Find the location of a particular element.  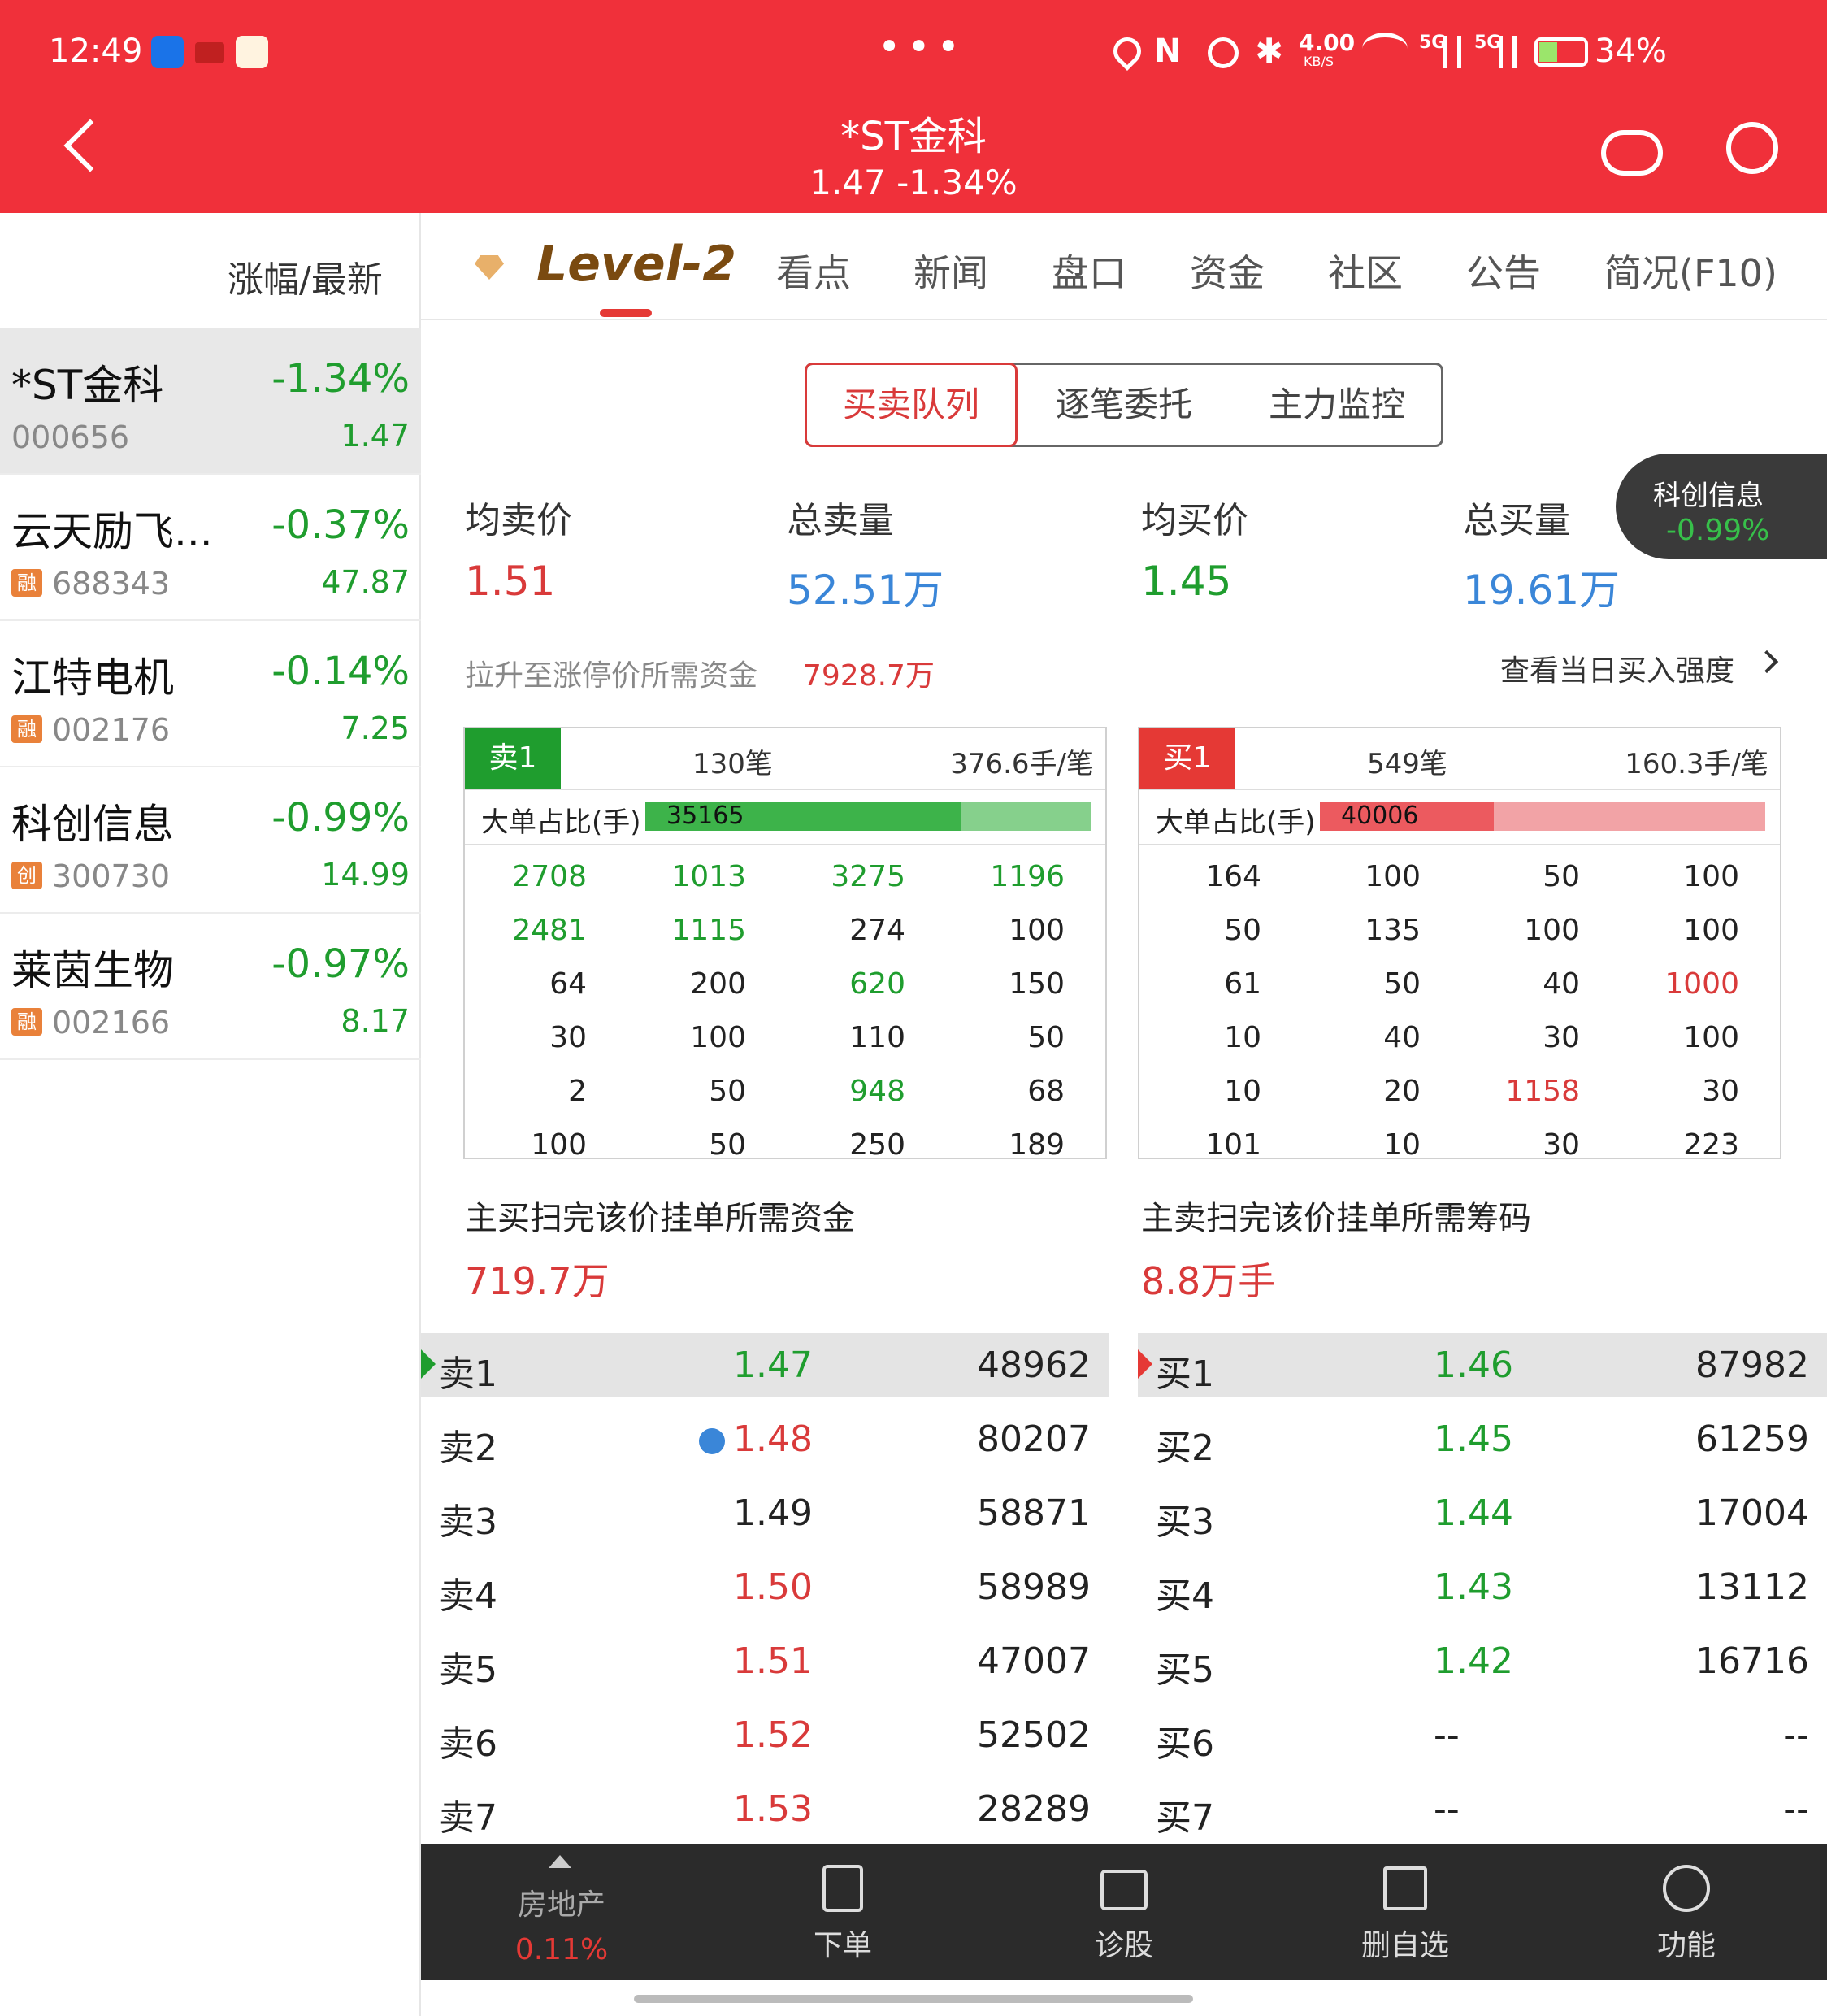

status-time: 12:49 is located at coordinates (96, 51).